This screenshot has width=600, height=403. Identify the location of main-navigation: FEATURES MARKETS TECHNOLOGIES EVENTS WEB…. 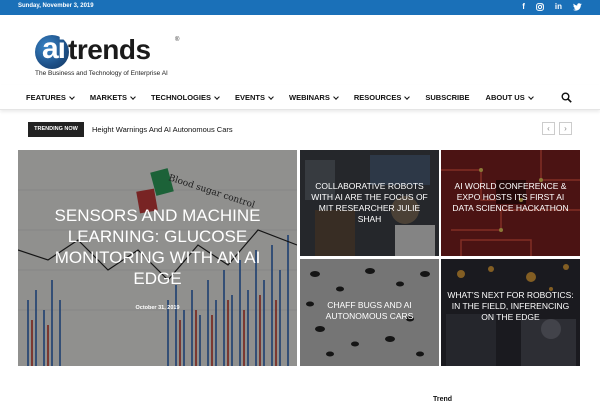
(300, 97).